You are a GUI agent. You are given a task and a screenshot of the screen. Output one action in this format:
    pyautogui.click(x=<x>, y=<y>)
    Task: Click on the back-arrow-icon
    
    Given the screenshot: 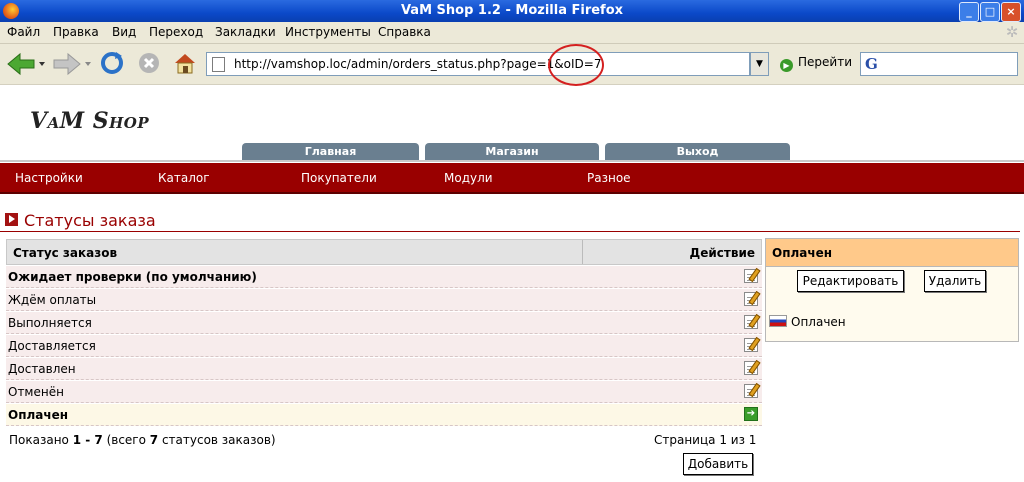 What is the action you would take?
    pyautogui.click(x=26, y=64)
    